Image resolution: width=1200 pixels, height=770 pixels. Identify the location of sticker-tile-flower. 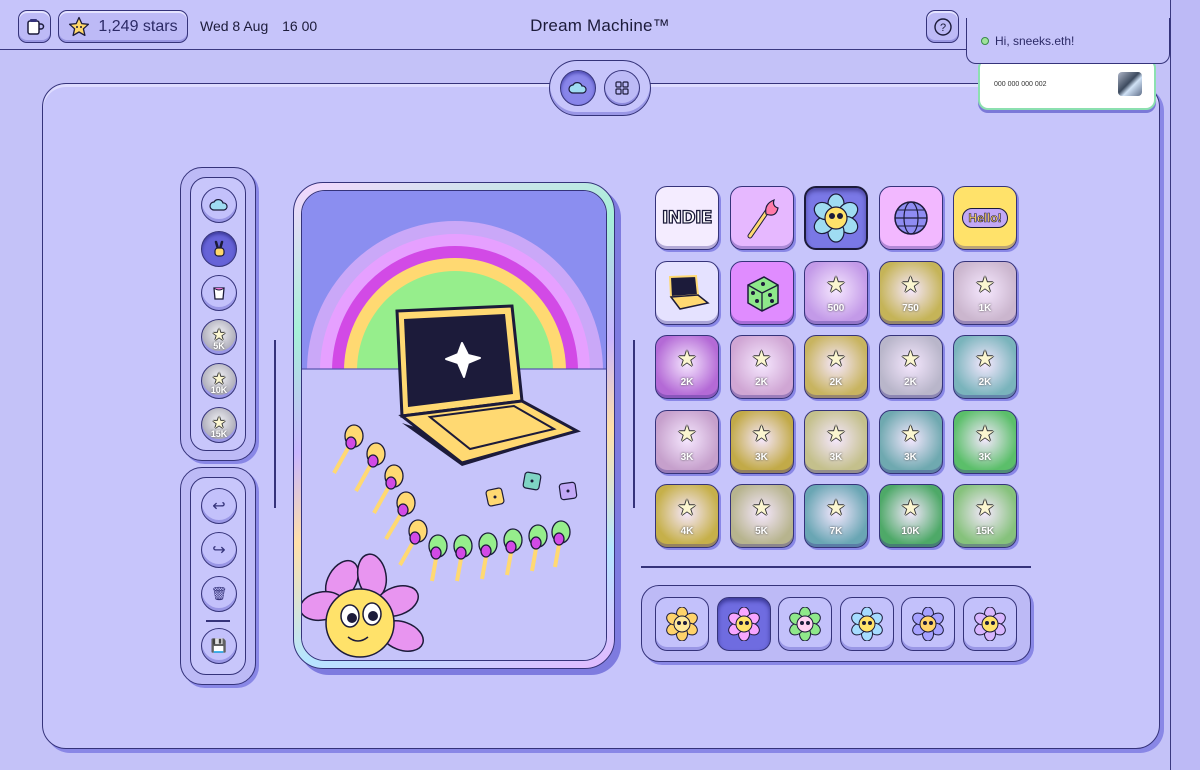
(836, 218).